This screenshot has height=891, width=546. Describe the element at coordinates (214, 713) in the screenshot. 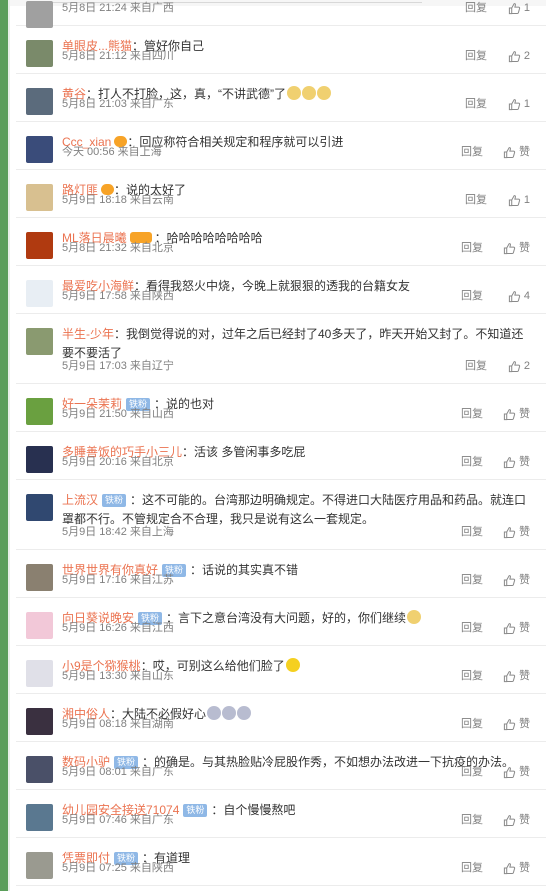

I see `emoji-mask-icon` at that location.